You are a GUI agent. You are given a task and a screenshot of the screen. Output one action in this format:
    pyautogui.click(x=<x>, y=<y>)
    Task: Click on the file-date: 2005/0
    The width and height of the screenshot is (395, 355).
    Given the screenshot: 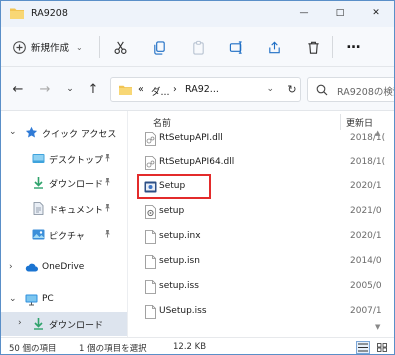 What is the action you would take?
    pyautogui.click(x=366, y=286)
    